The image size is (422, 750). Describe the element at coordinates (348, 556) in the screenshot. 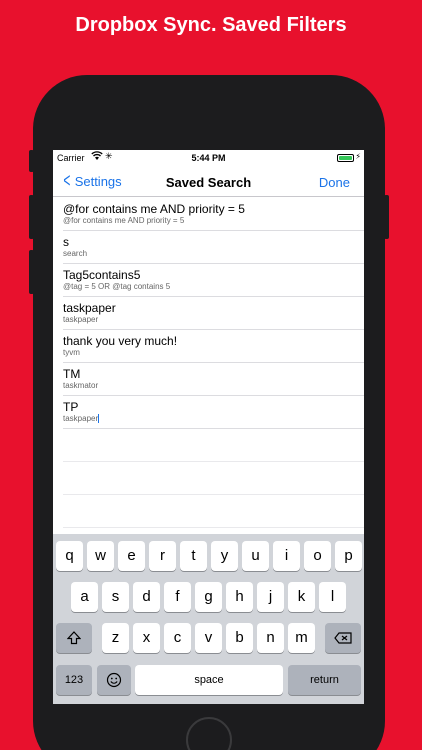

I see `key-p: p` at that location.